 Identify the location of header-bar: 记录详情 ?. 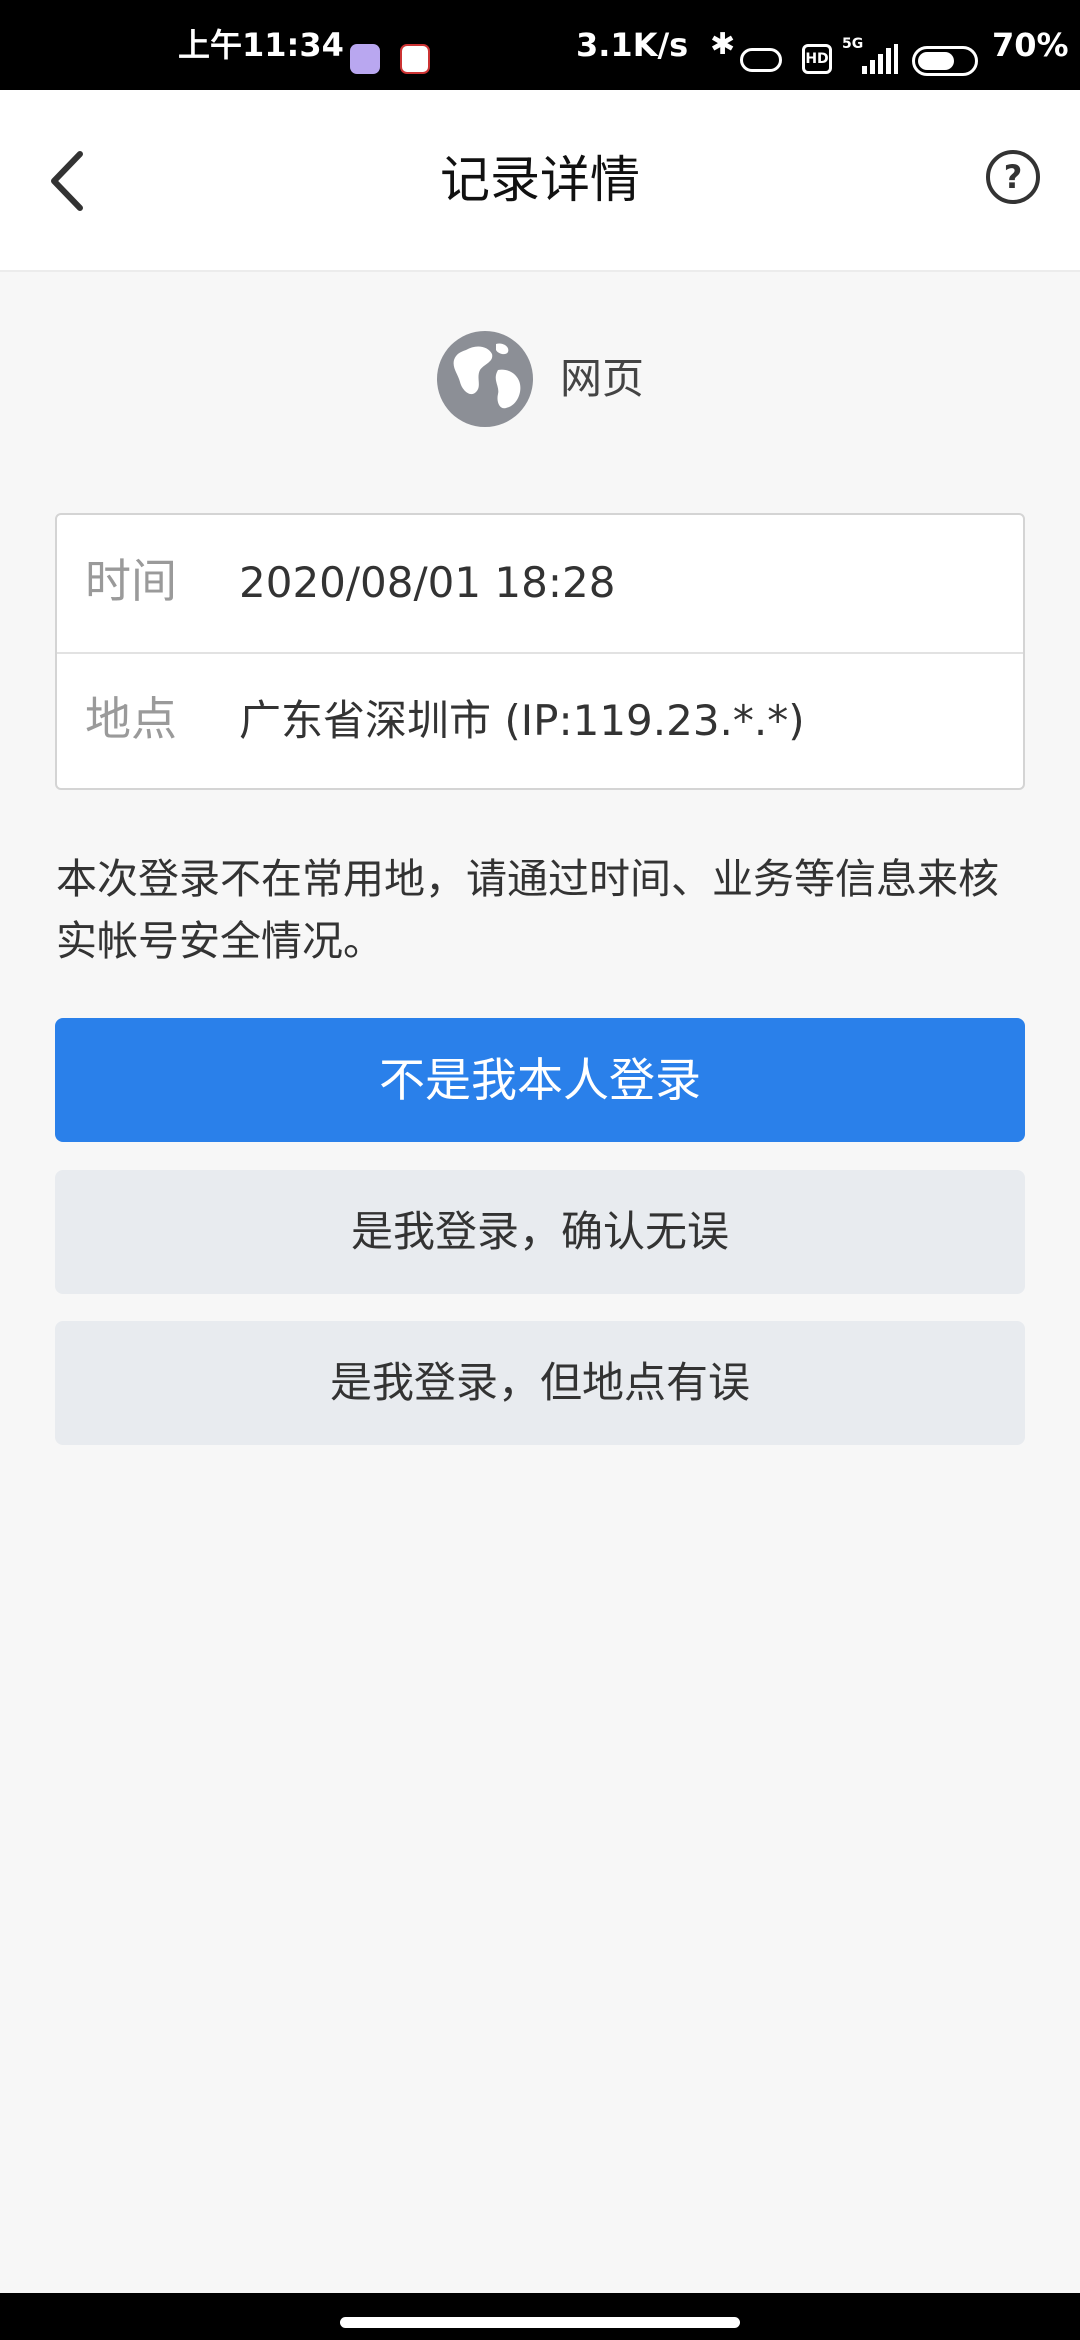
(540, 181).